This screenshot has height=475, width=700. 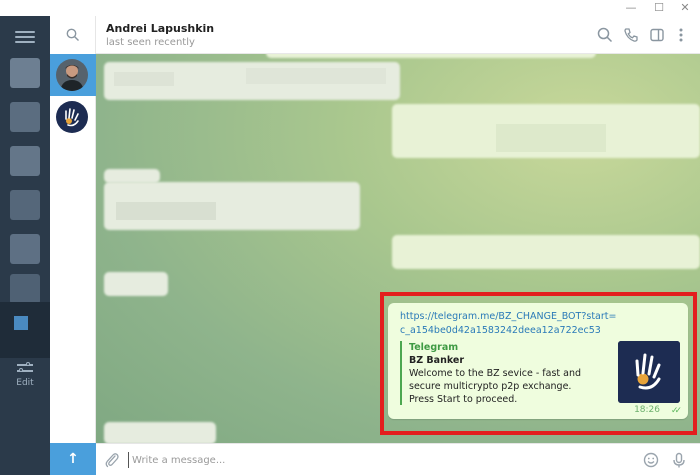 What do you see at coordinates (25, 330) in the screenshot?
I see `folder-active` at bounding box center [25, 330].